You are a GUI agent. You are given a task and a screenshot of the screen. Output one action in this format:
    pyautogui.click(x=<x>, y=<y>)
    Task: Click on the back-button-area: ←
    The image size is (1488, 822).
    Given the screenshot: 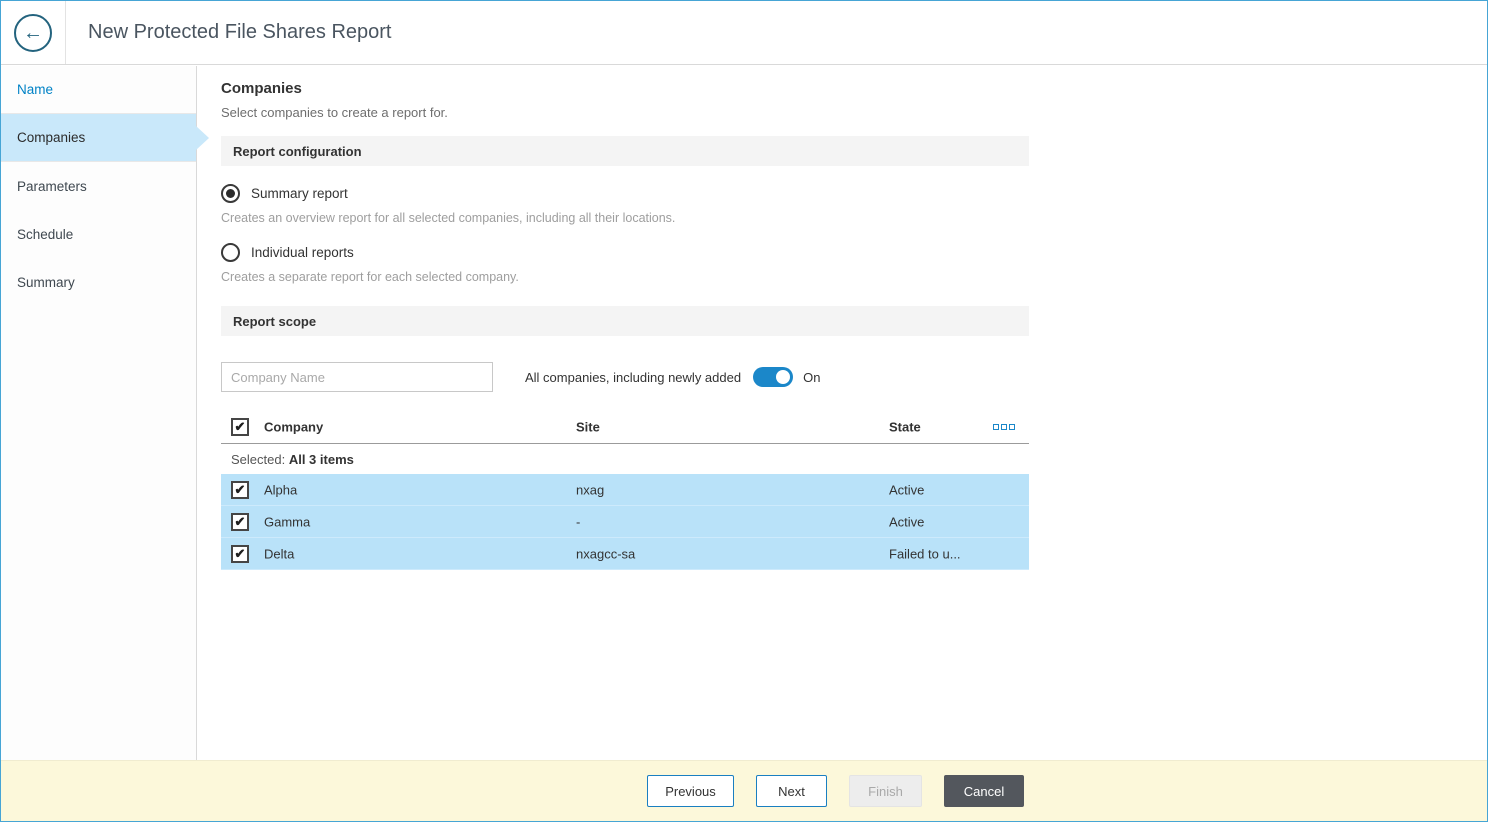 What is the action you would take?
    pyautogui.click(x=33, y=32)
    